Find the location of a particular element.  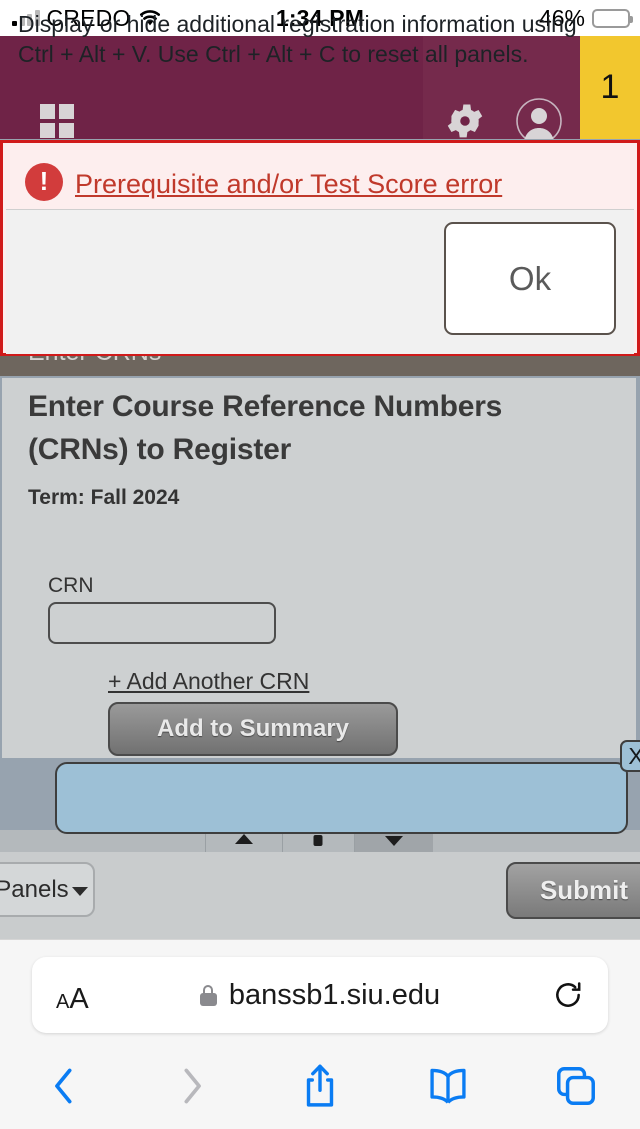

tabs-button is located at coordinates (576, 1085).